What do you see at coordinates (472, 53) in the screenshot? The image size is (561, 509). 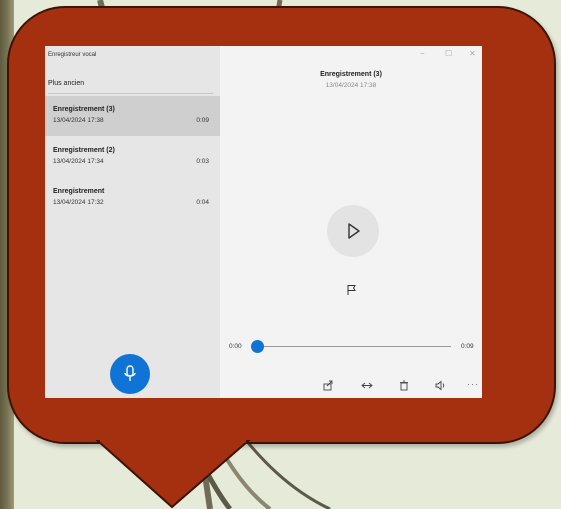 I see `close-button: ✕` at bounding box center [472, 53].